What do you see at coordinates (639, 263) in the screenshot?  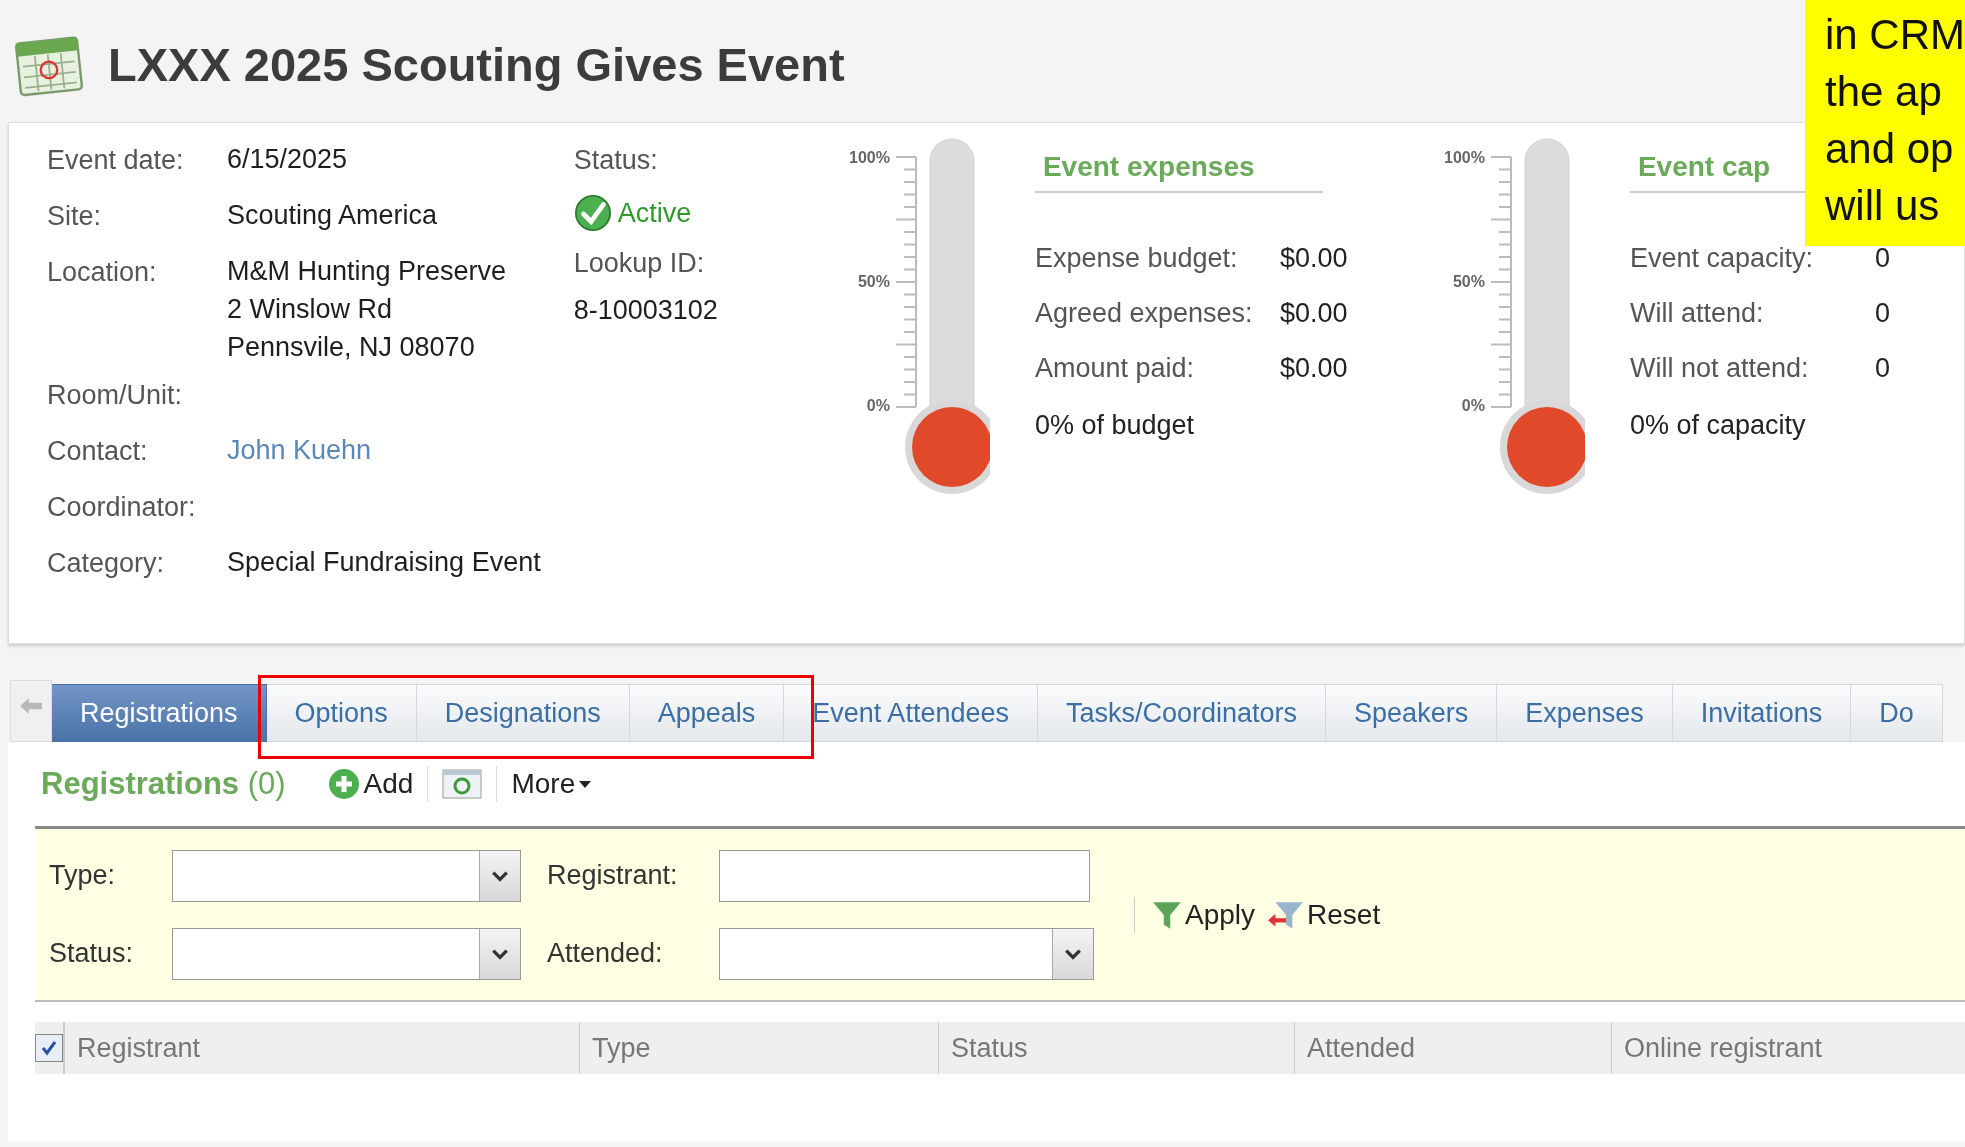 I see `field-label: Lookup ID:` at bounding box center [639, 263].